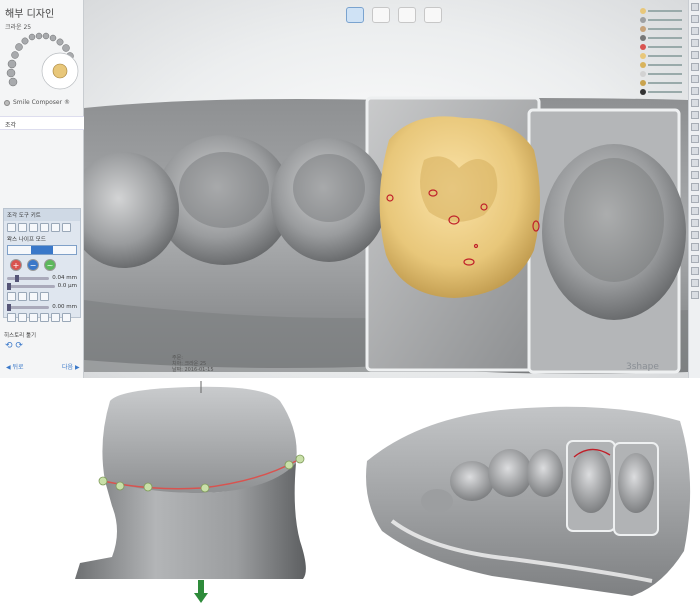 The image size is (700, 608). Describe the element at coordinates (433, 15) in the screenshot. I see `fullscreen-view-icon` at that location.